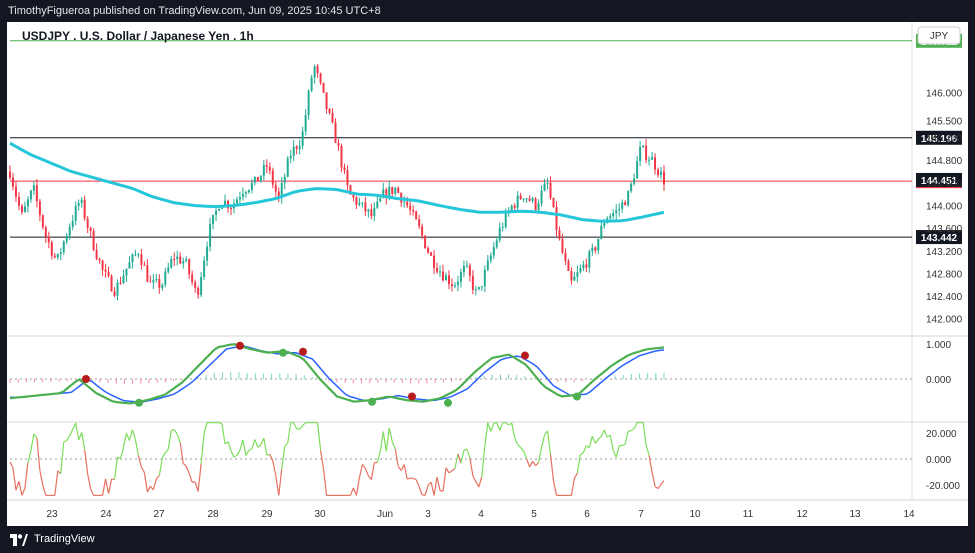 This screenshot has width=975, height=553. Describe the element at coordinates (320, 514) in the screenshot. I see `time-tick-label: 30` at that location.